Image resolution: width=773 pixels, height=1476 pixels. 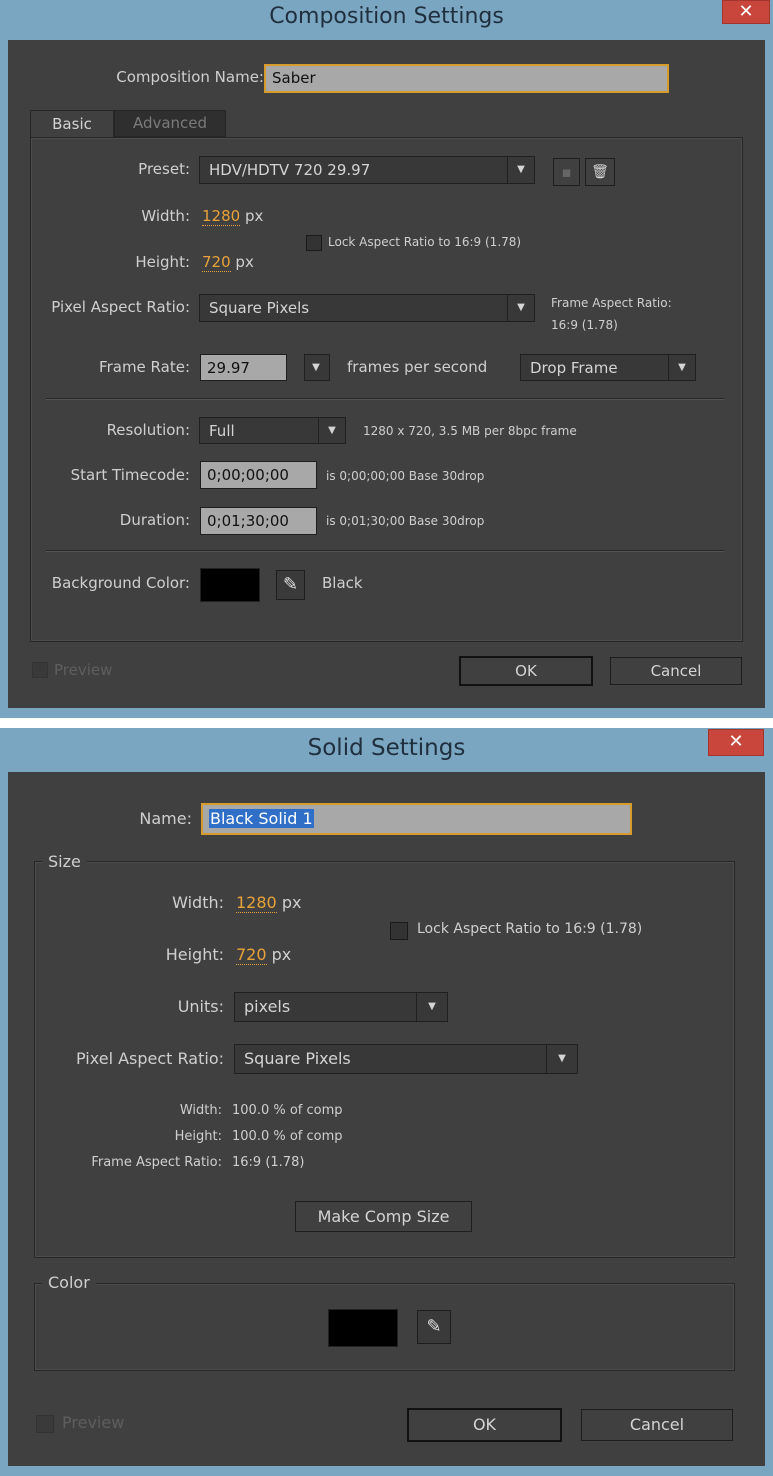 I want to click on drop-frame-dropdown: Drop Frame ▼, so click(x=608, y=367).